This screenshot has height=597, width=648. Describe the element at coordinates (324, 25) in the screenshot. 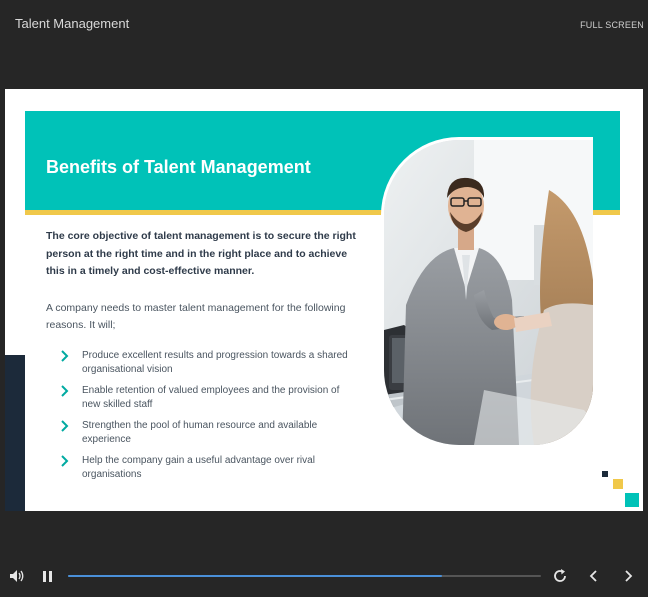

I see `top-bar: Talent Management FULL SCREEN` at that location.